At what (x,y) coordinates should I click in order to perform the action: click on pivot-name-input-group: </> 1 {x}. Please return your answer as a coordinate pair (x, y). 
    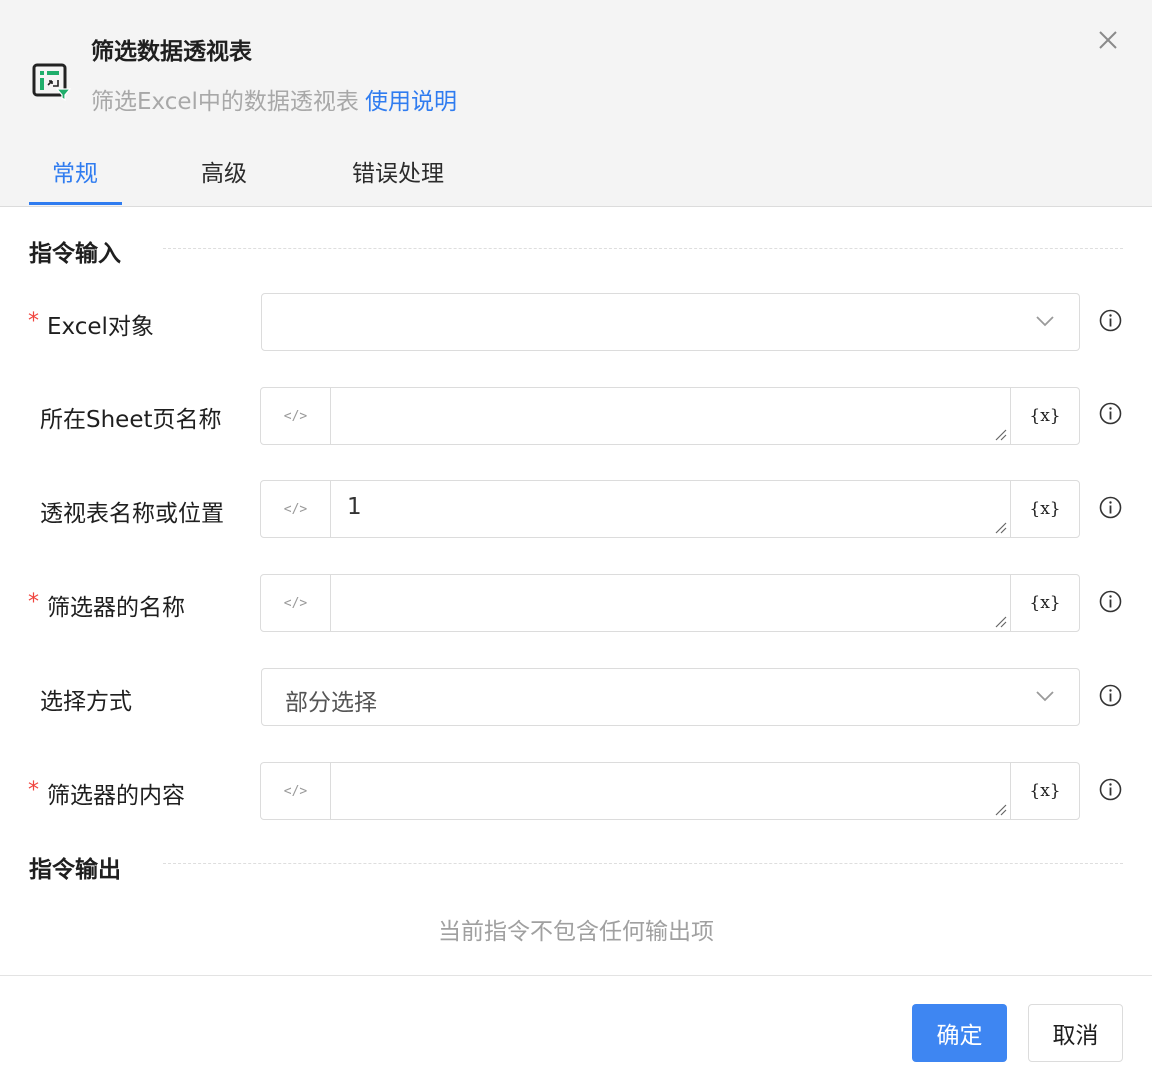
    Looking at the image, I should click on (670, 509).